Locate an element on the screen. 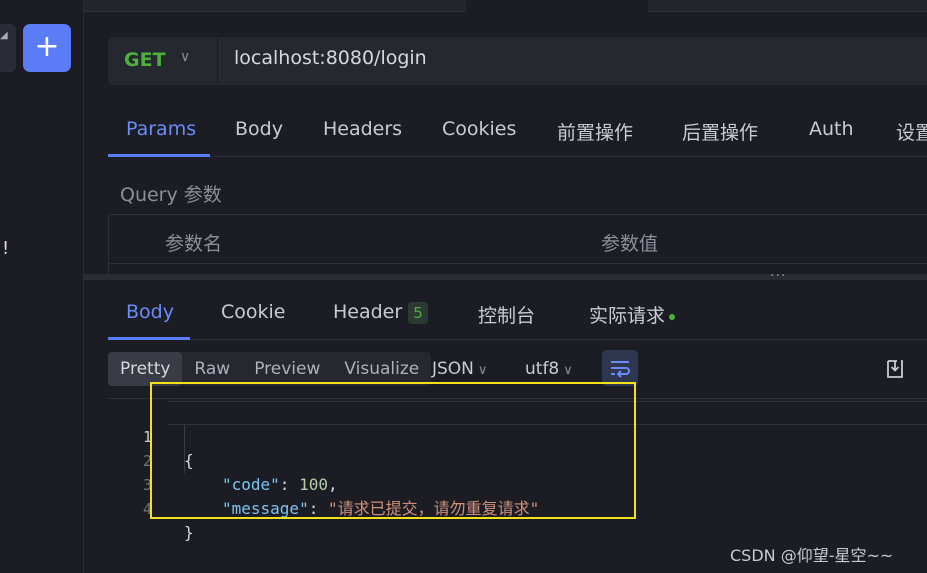 This screenshot has height=573, width=927. tab-pre-request: 前置操作 is located at coordinates (595, 131).